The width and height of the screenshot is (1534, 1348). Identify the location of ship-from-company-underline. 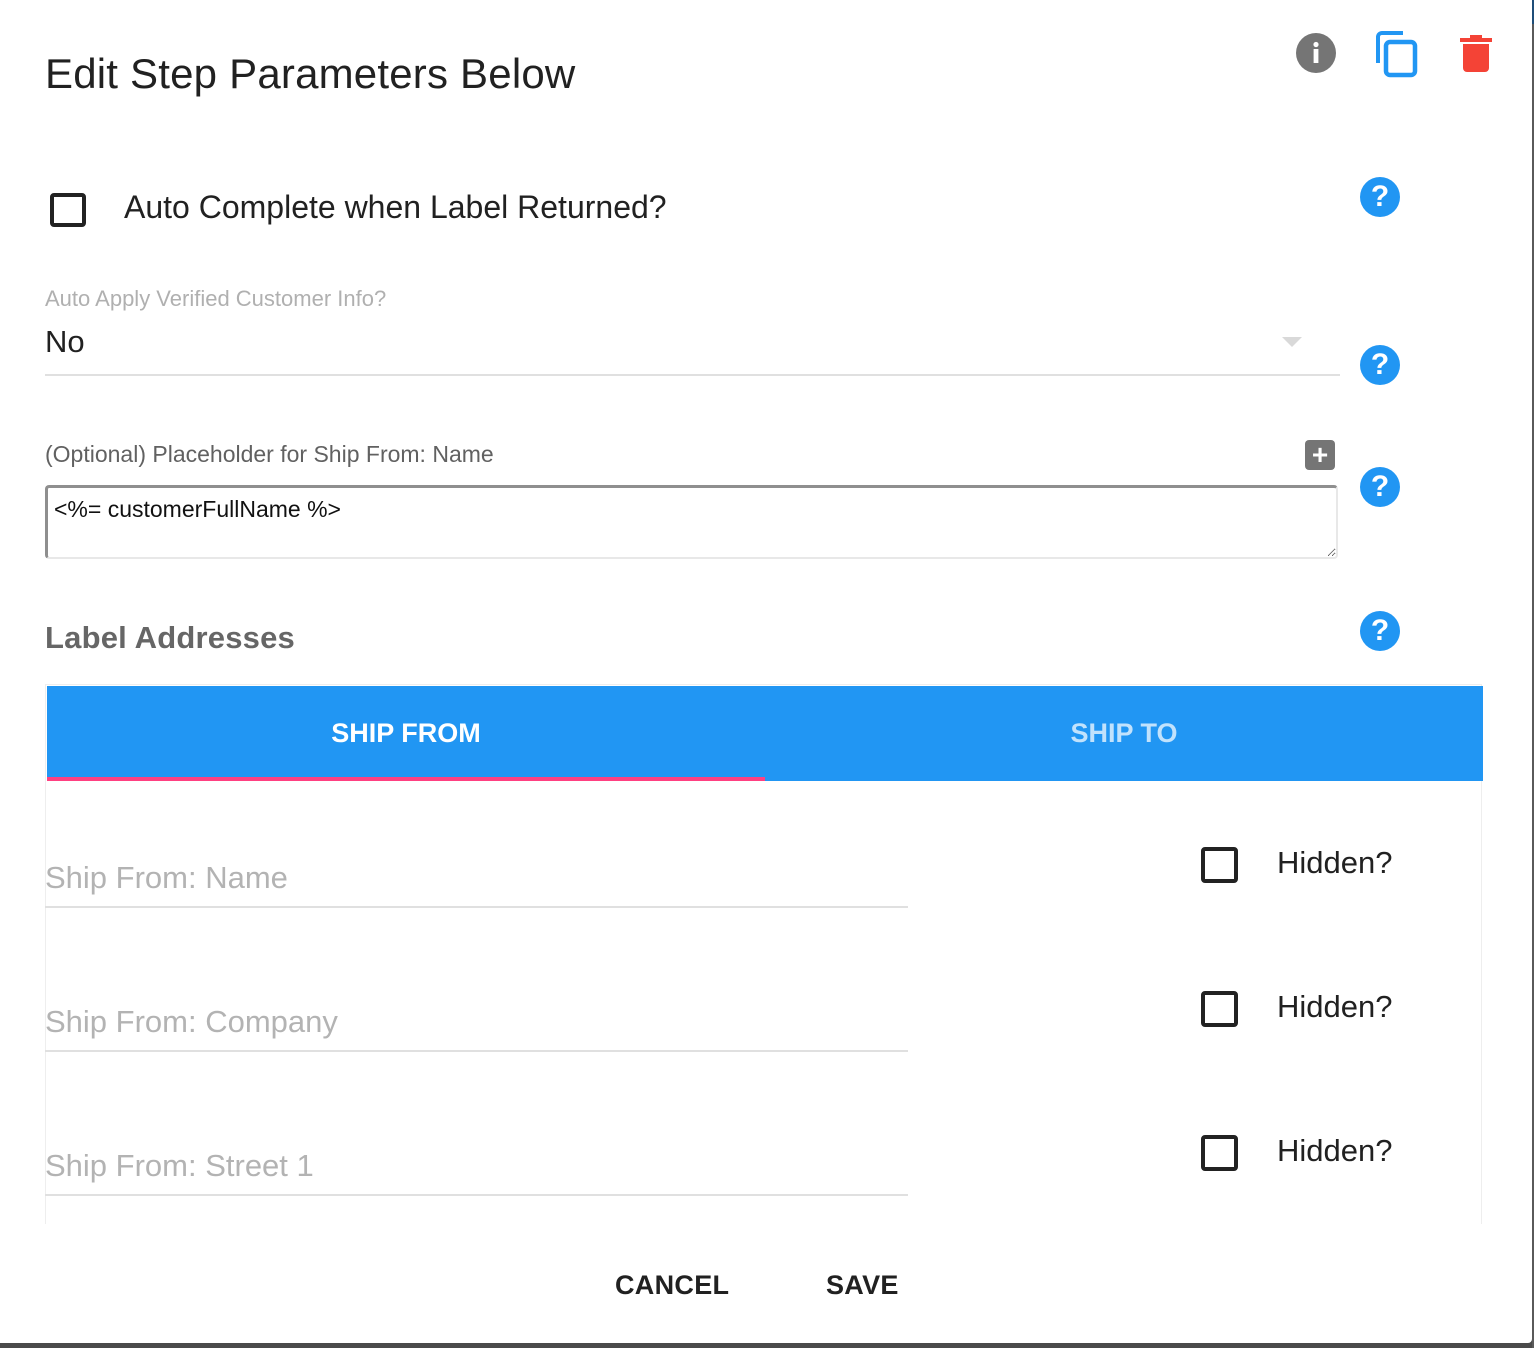
(476, 1051).